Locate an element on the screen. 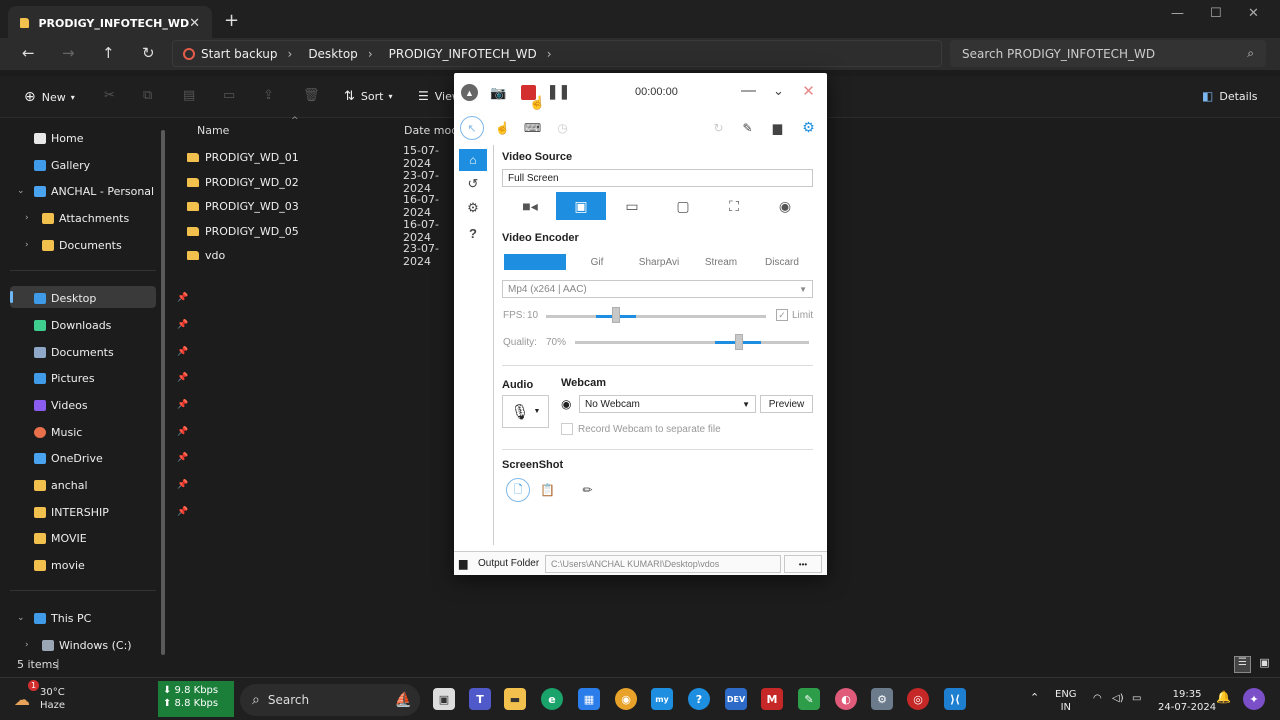 The width and height of the screenshot is (1280, 720). window-source-icon: ▢ is located at coordinates (683, 206).